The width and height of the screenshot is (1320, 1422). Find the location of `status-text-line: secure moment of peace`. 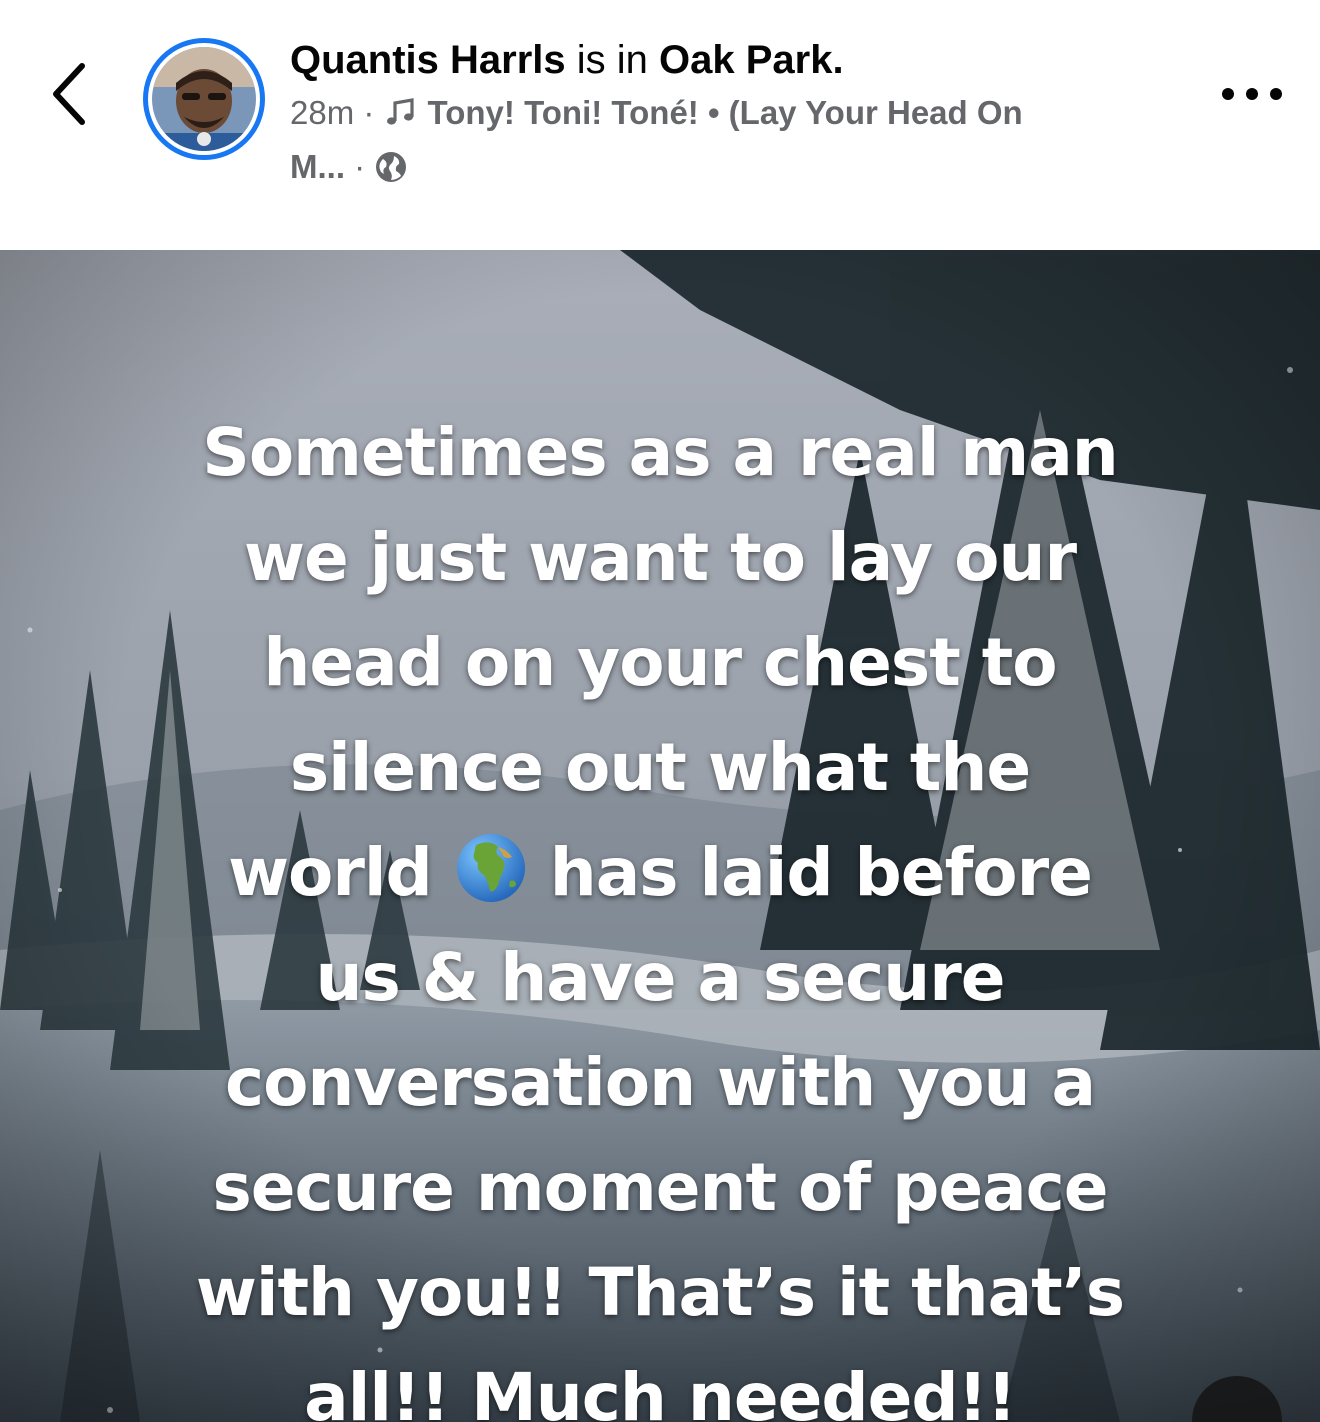

status-text-line: secure moment of peace is located at coordinates (660, 1187).